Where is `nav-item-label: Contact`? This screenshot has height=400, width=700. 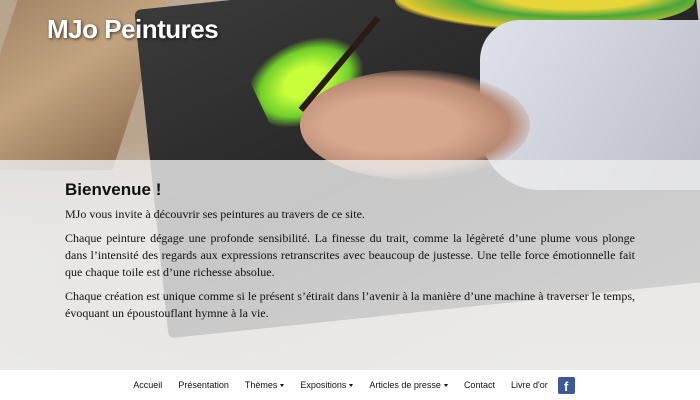
nav-item-label: Contact is located at coordinates (479, 385).